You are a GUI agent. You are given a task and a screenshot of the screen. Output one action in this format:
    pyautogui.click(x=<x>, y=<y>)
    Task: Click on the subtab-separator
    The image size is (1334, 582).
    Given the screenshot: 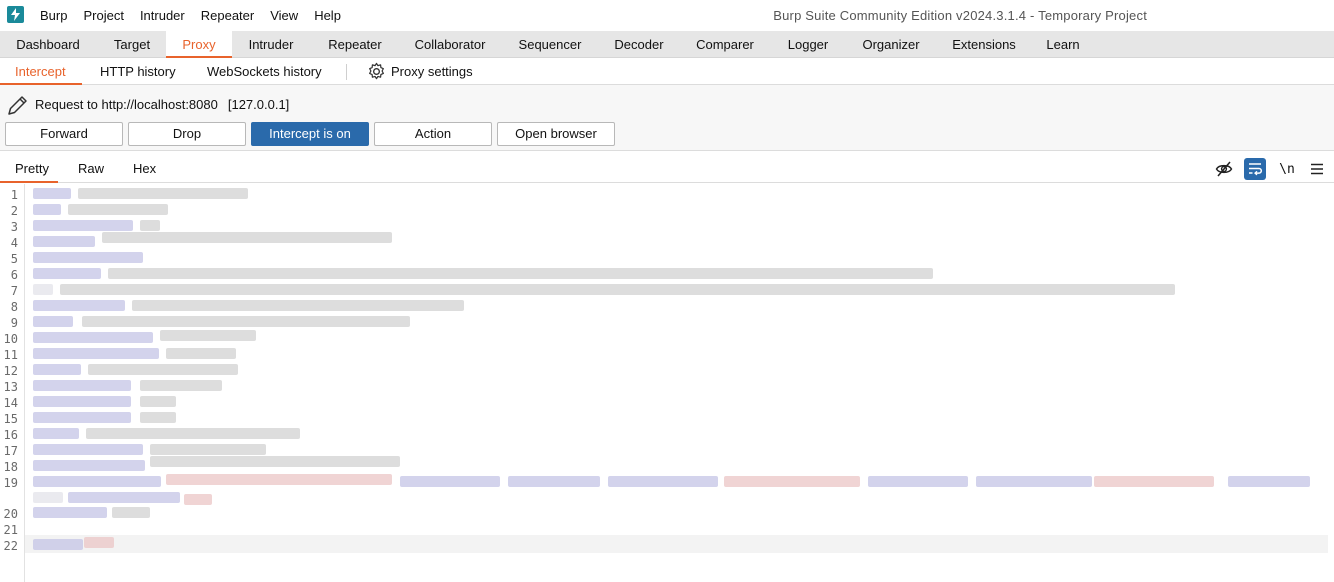 What is the action you would take?
    pyautogui.click(x=346, y=72)
    